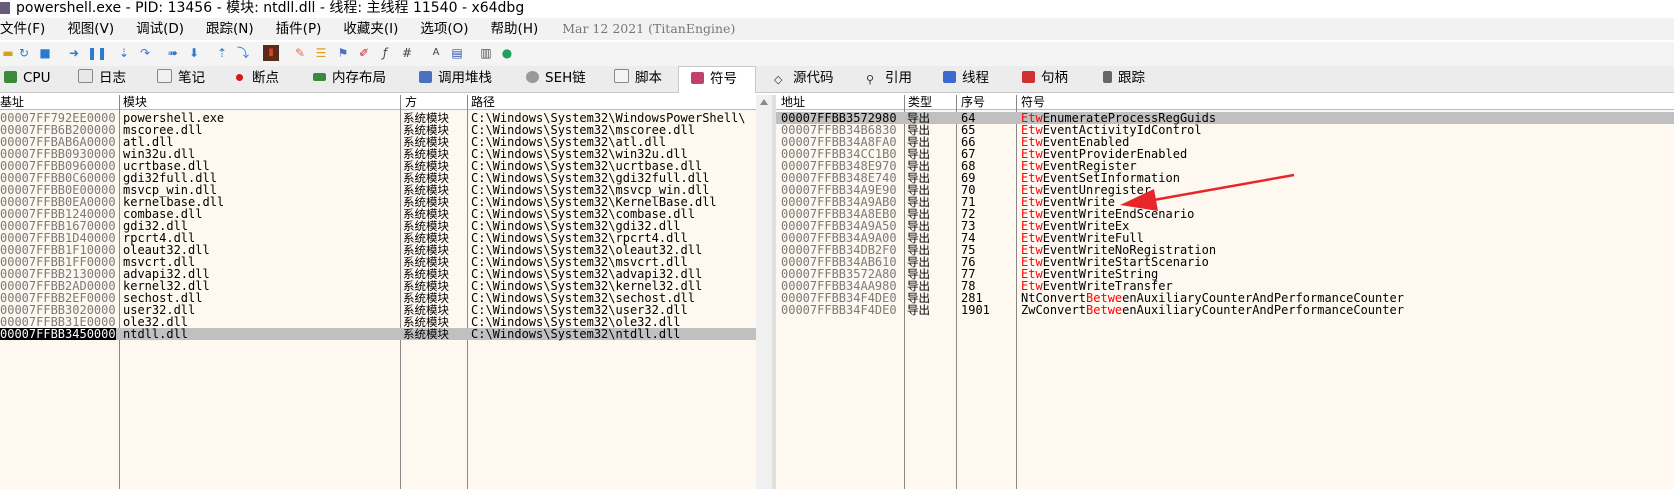 Image resolution: width=1674 pixels, height=489 pixels. I want to click on tab-symbols: 符号, so click(717, 79).